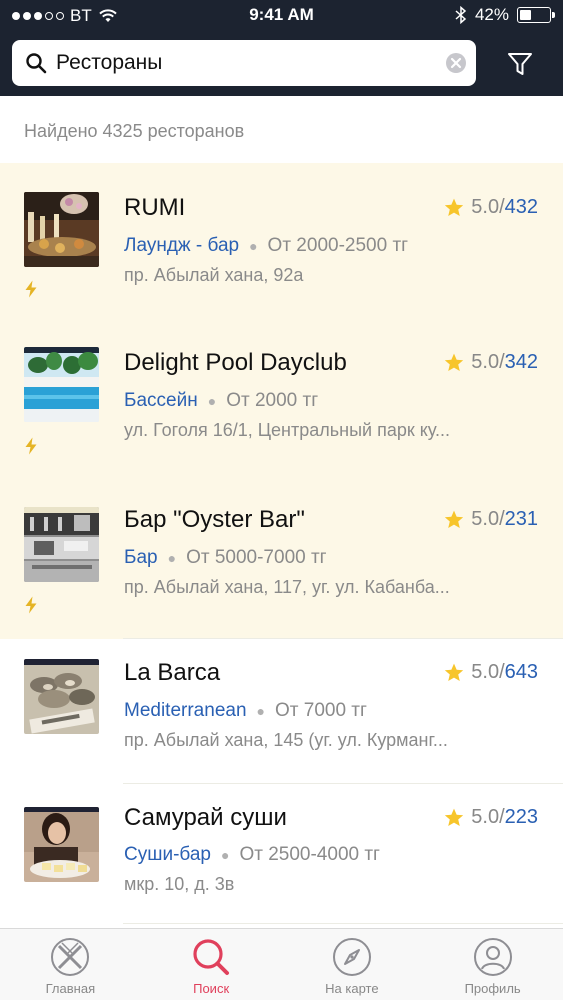 Image resolution: width=563 pixels, height=1000 pixels. Describe the element at coordinates (521, 672) in the screenshot. I see `review-count: 643` at that location.